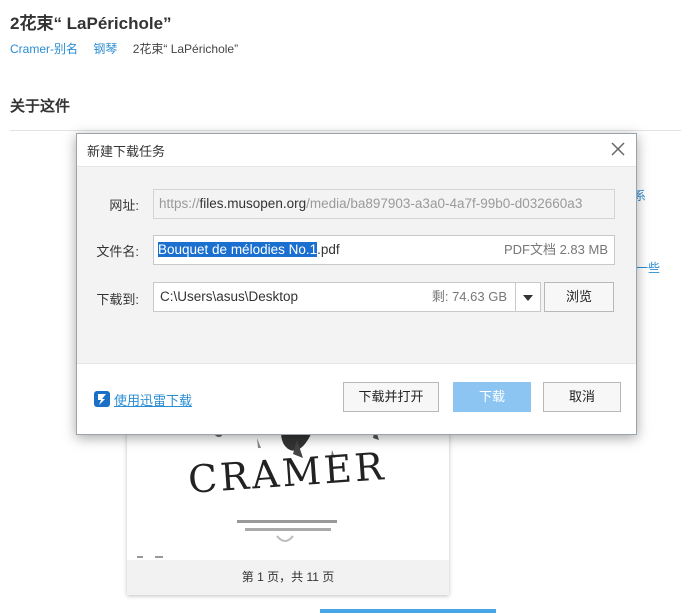 Image resolution: width=681 pixels, height=613 pixels. I want to click on file-type-size: PDF文档 2.83 MB, so click(555, 249).